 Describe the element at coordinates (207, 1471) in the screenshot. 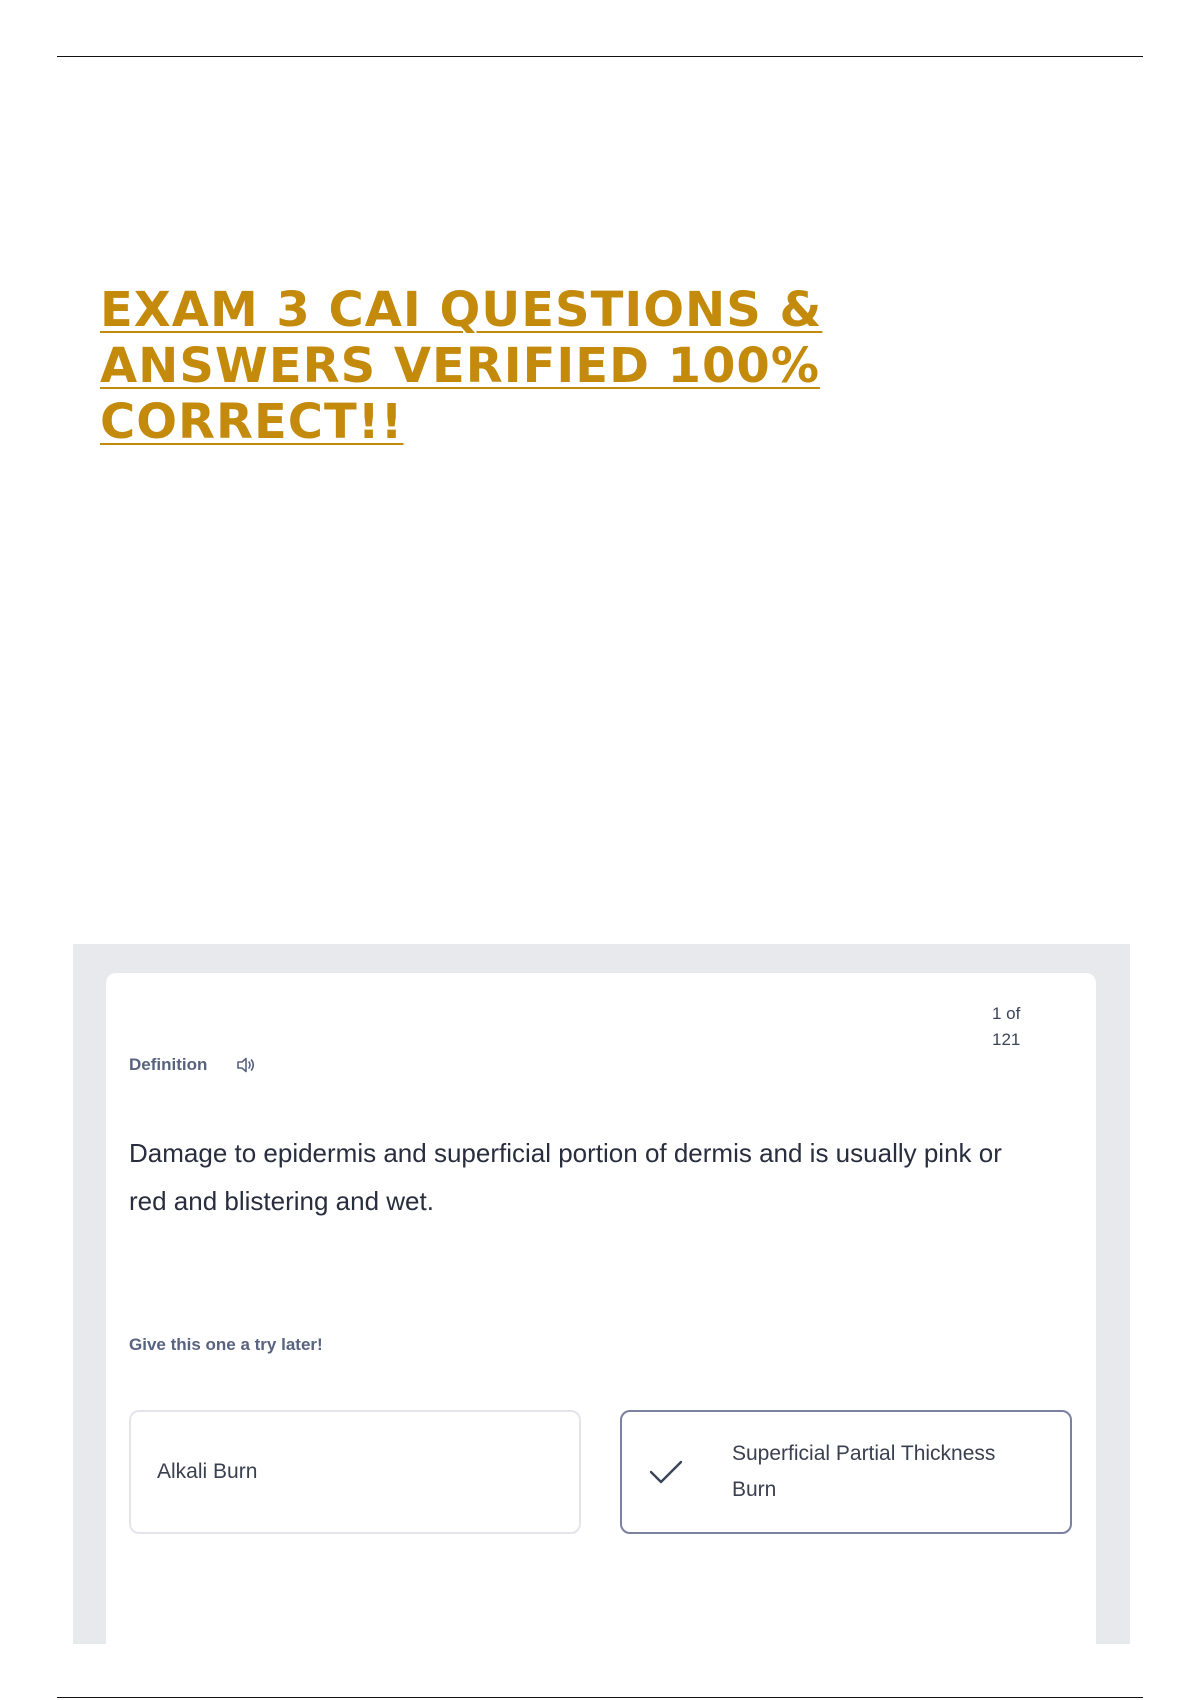

I see `answer-option-label: Alkali Burn` at that location.